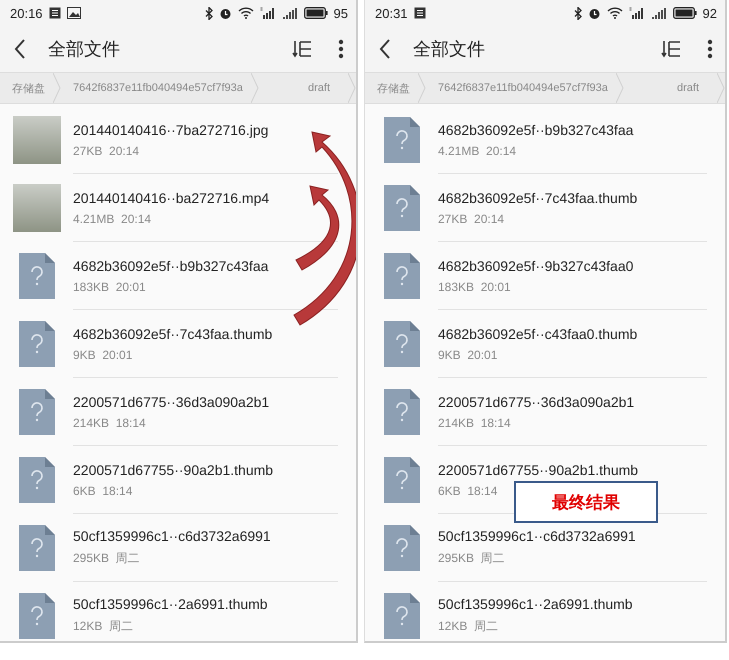 The height and width of the screenshot is (660, 729). Describe the element at coordinates (171, 130) in the screenshot. I see `file-name: 201440140416··7ba272716.jpg` at that location.